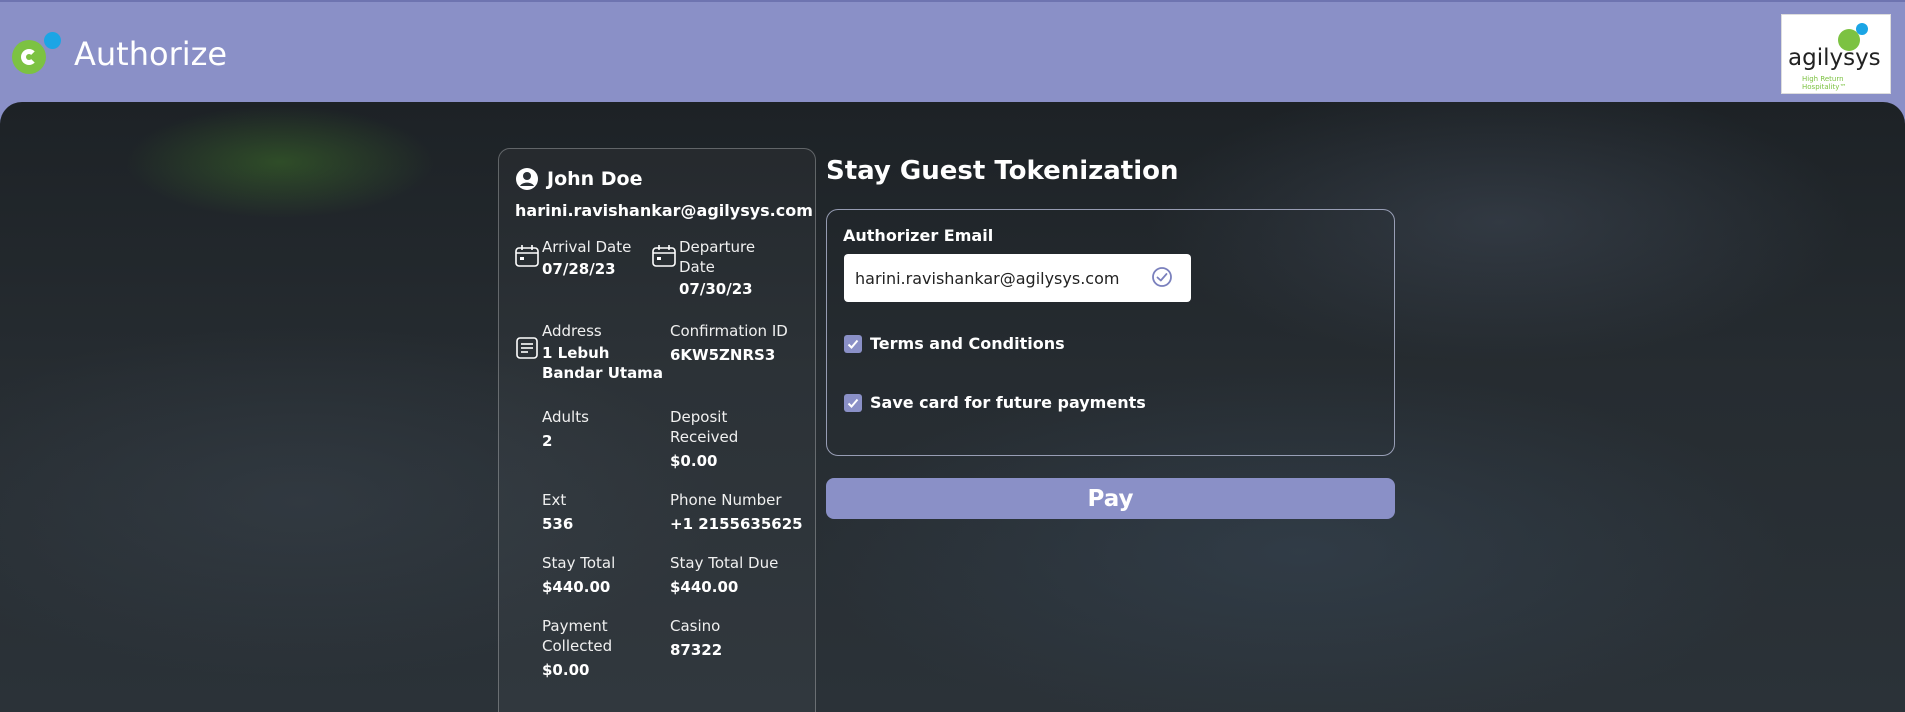  Describe the element at coordinates (1017, 278) in the screenshot. I see `authorizer-email-input` at that location.